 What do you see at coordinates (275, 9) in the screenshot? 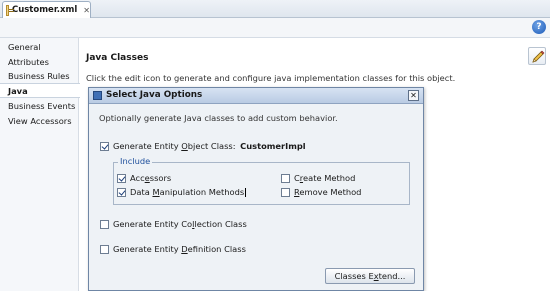
I see `editor-tab-bar: Customer.xml ✕` at bounding box center [275, 9].